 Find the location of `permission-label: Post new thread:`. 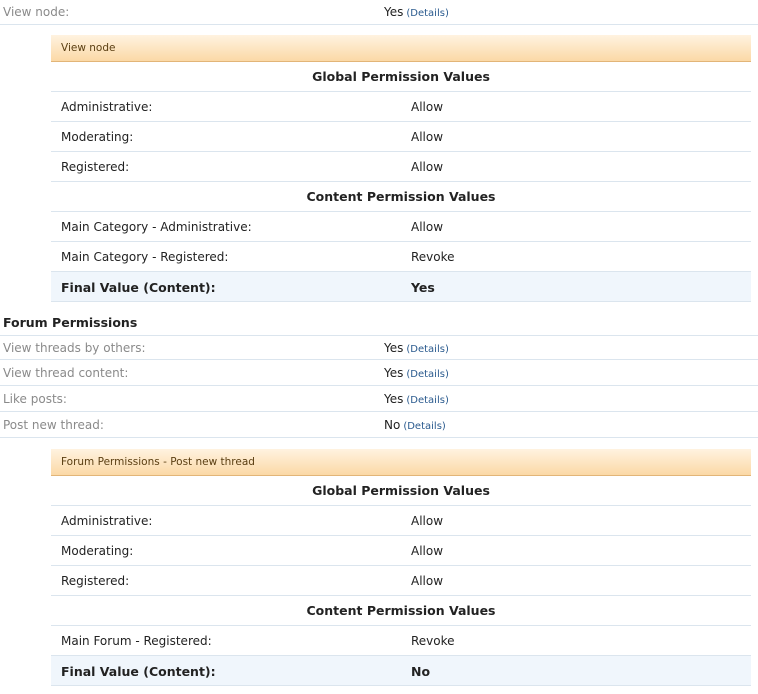

permission-label: Post new thread: is located at coordinates (53, 425).